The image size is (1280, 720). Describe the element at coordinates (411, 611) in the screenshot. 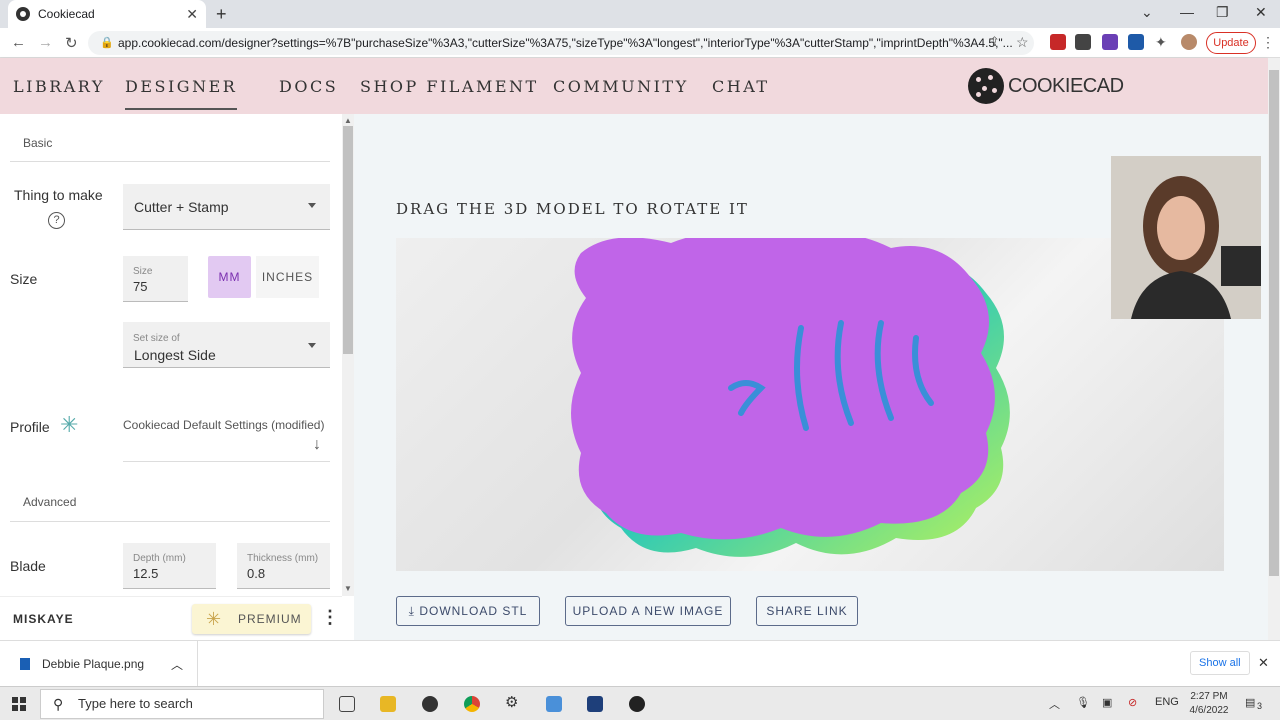

I see `download-icon: ⤓` at that location.